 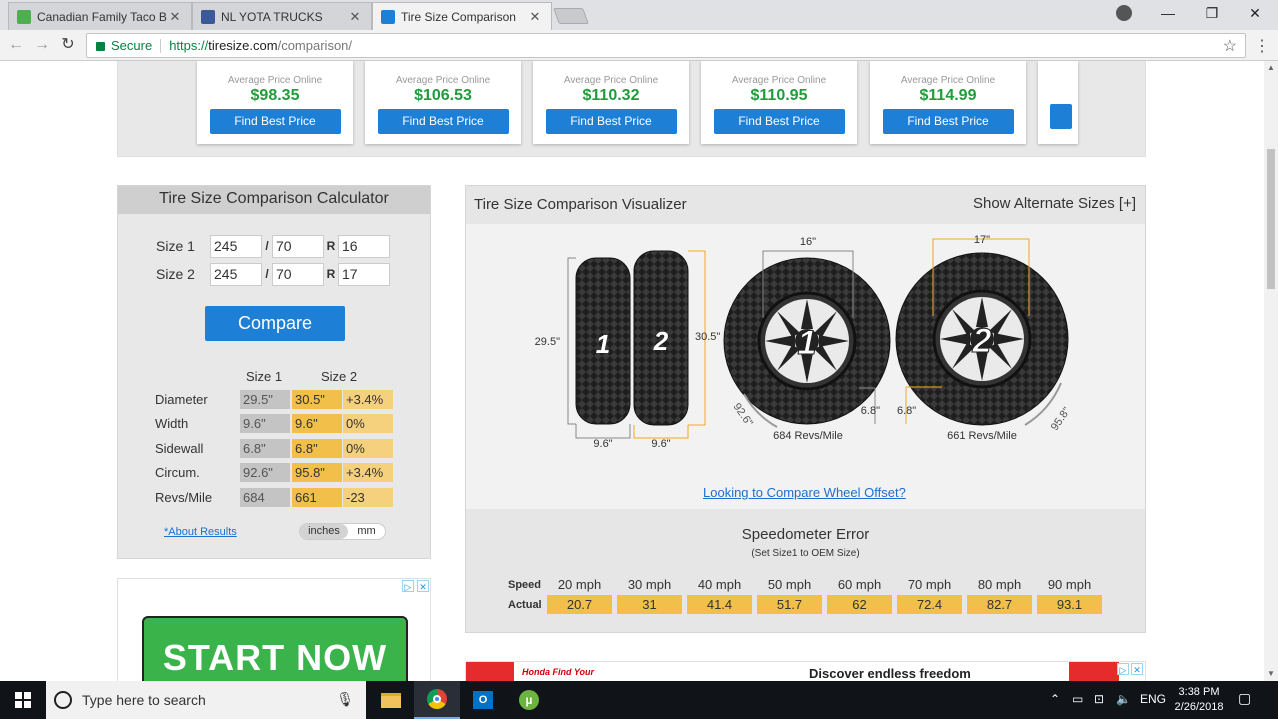 I want to click on result-label: Sidewall, so click(x=179, y=448).